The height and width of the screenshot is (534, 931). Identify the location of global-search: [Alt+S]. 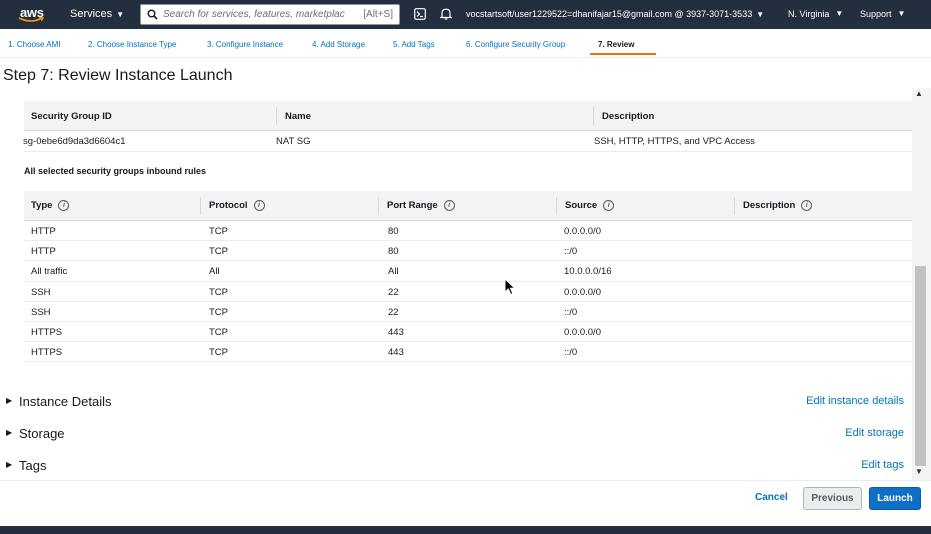
(270, 14).